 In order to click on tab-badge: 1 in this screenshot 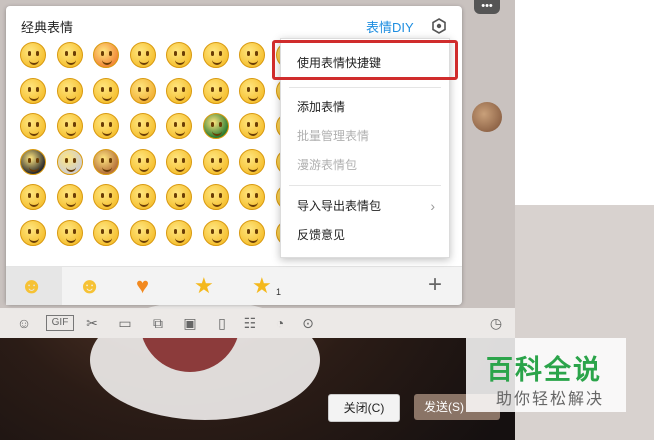, I will do `click(279, 292)`.